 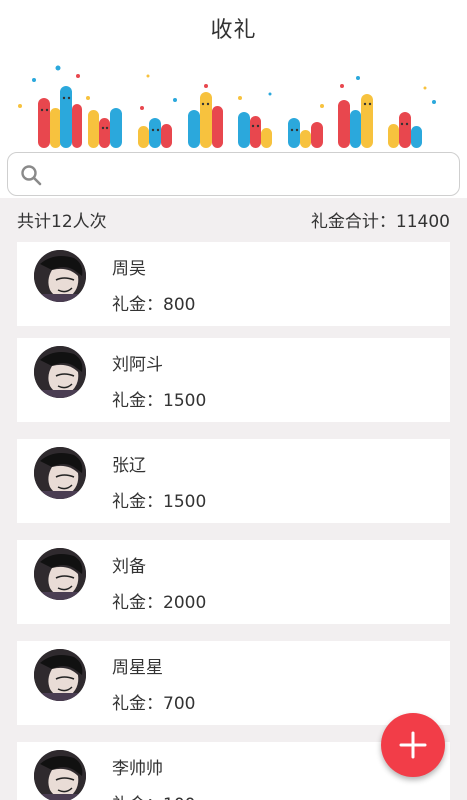 I want to click on gift-amount: 礼金：100, so click(x=153, y=795).